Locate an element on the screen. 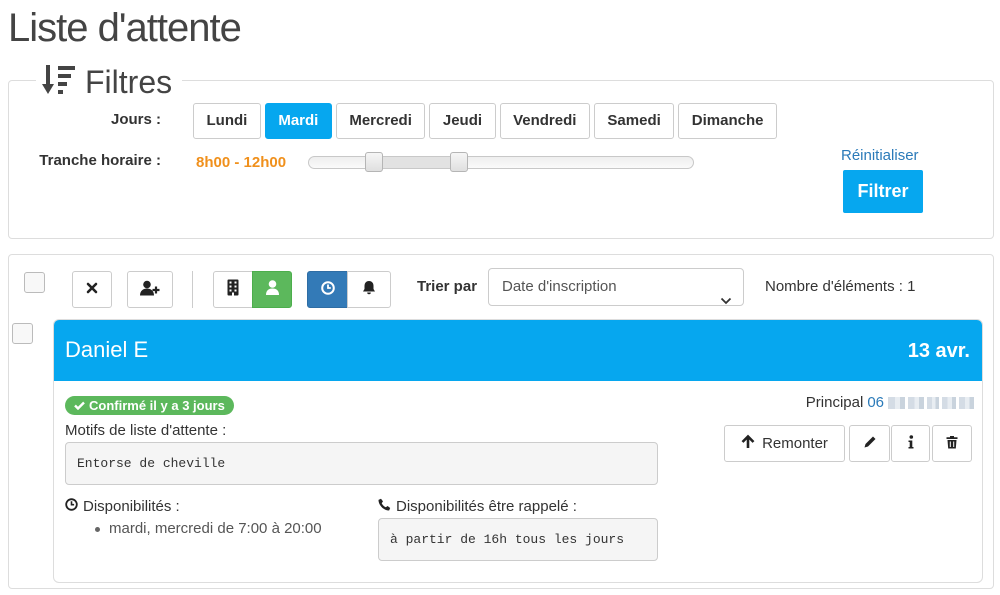 The image size is (1000, 595). days-label: Jours : is located at coordinates (135, 119).